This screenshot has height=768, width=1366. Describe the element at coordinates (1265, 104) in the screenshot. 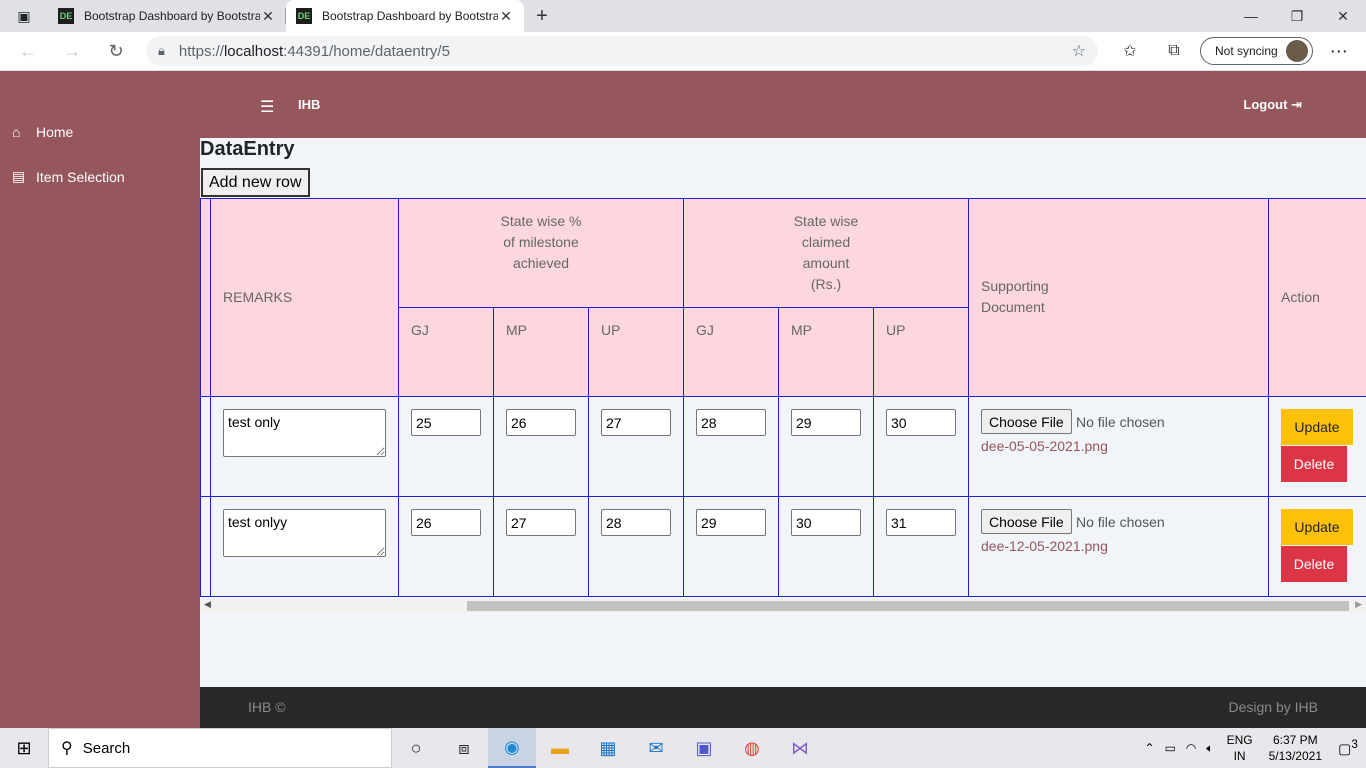

I see `logout-label: Logout` at that location.